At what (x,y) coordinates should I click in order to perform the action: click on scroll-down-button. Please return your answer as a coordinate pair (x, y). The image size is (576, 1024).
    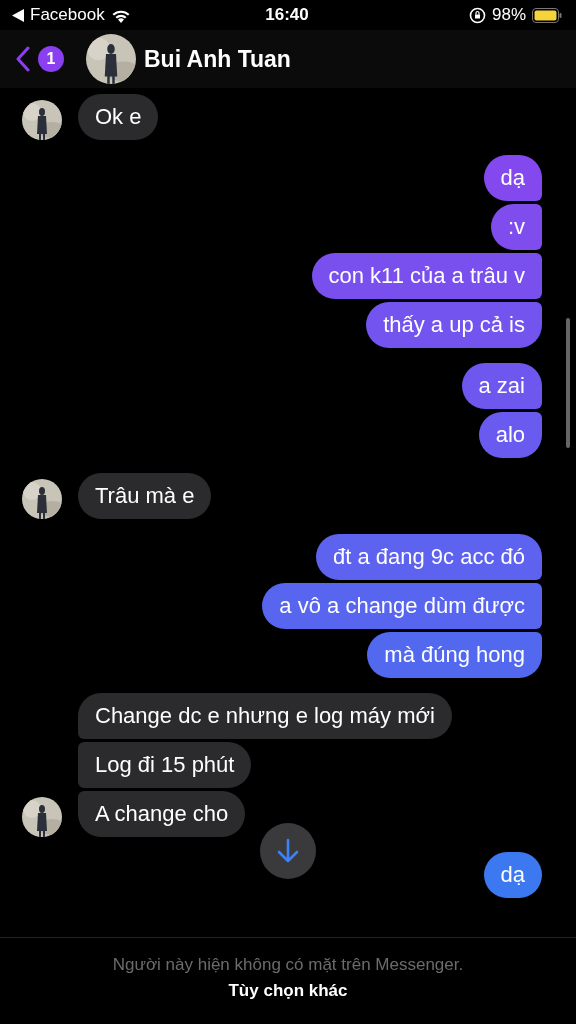
    Looking at the image, I should click on (288, 851).